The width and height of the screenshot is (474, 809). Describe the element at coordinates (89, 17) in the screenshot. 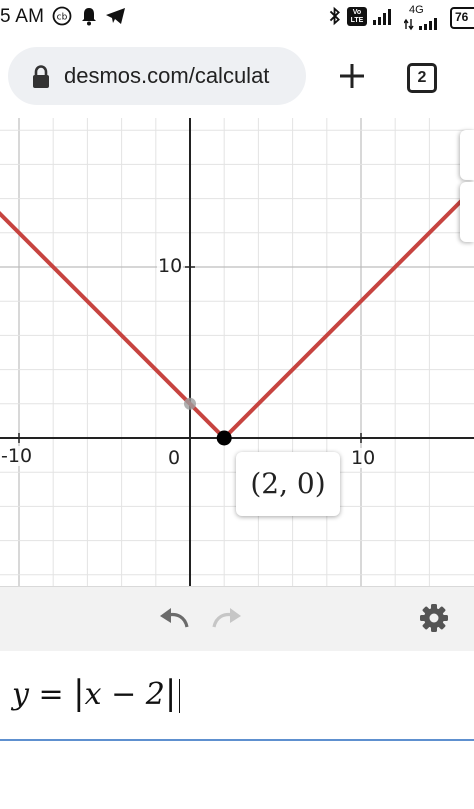

I see `bell-icon` at that location.